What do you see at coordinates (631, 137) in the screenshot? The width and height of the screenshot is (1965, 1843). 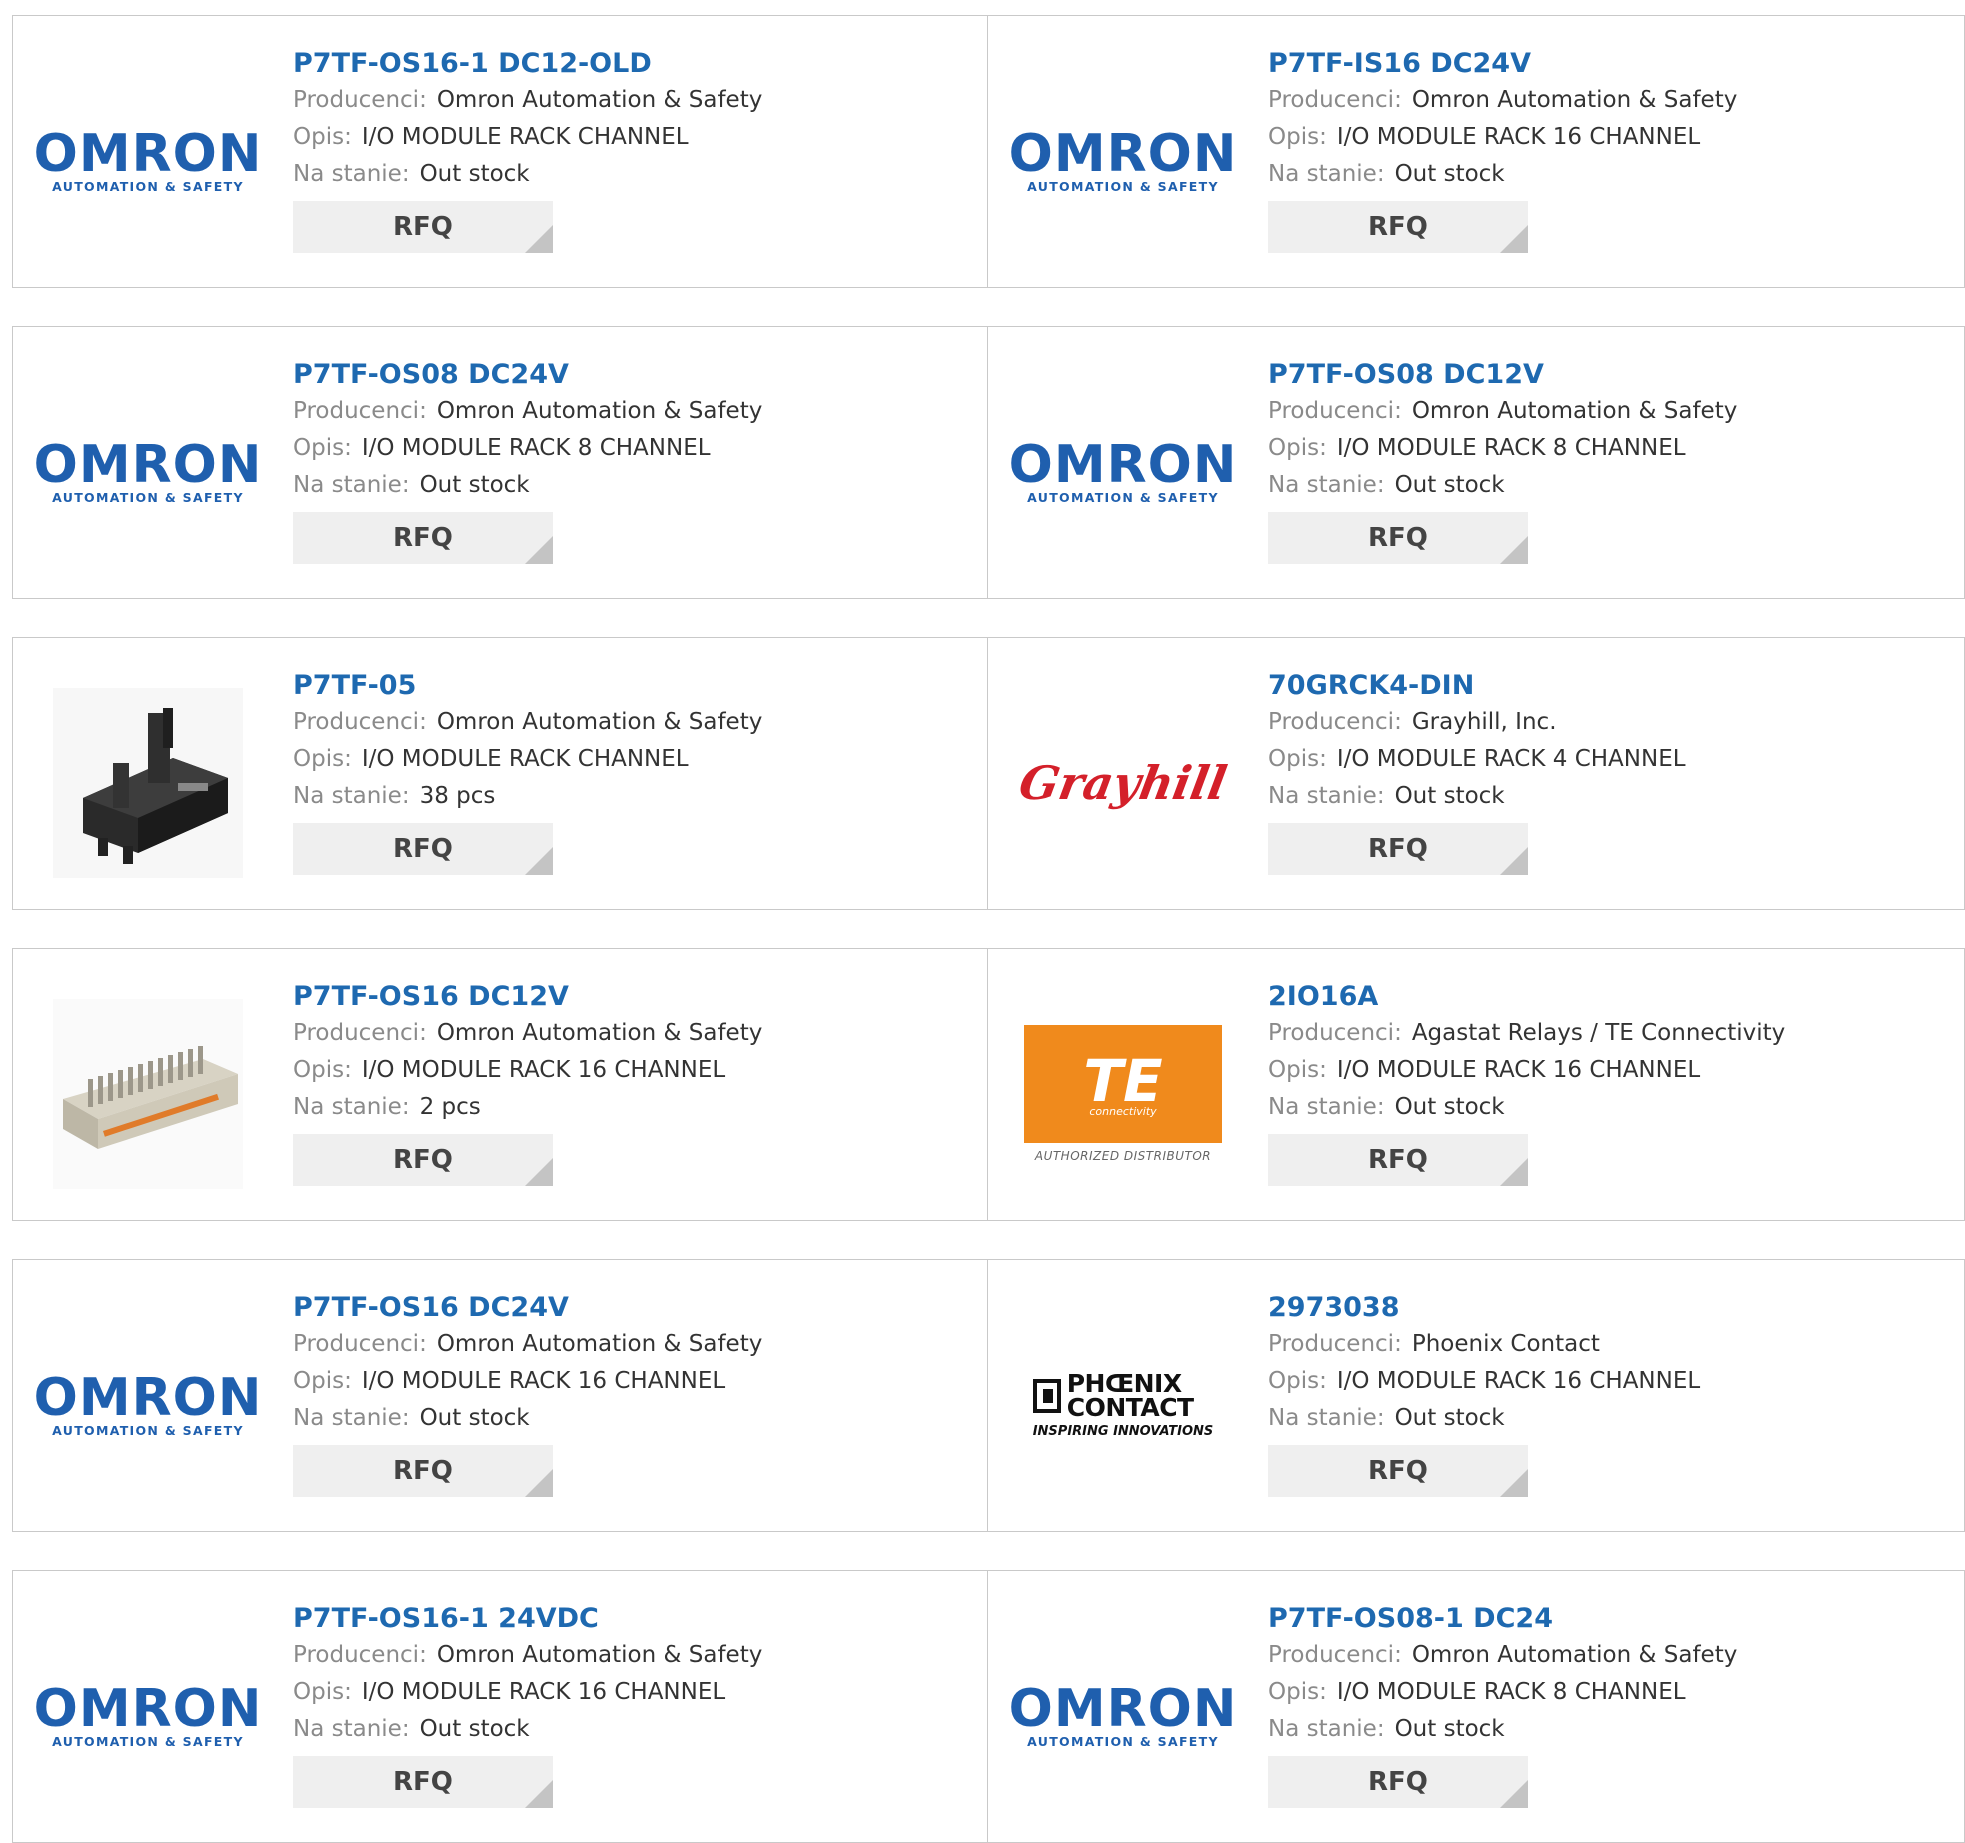 I see `description-row: Opis: I/O MODULE RACK CHANNEL` at bounding box center [631, 137].